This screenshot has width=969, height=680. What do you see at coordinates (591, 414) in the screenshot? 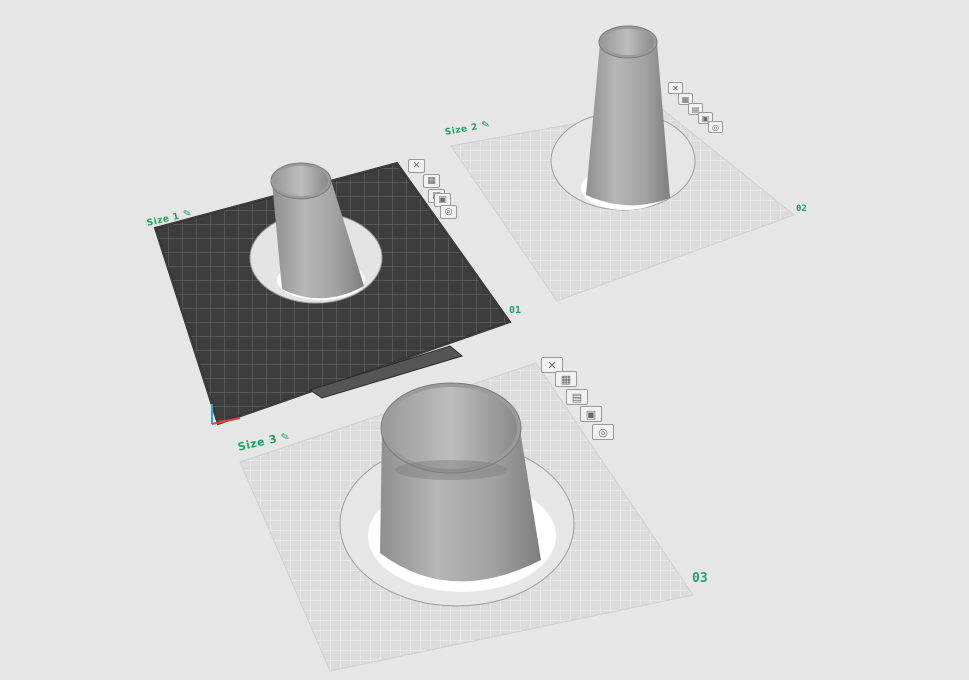
I see `lock-icon: ▣` at bounding box center [591, 414].